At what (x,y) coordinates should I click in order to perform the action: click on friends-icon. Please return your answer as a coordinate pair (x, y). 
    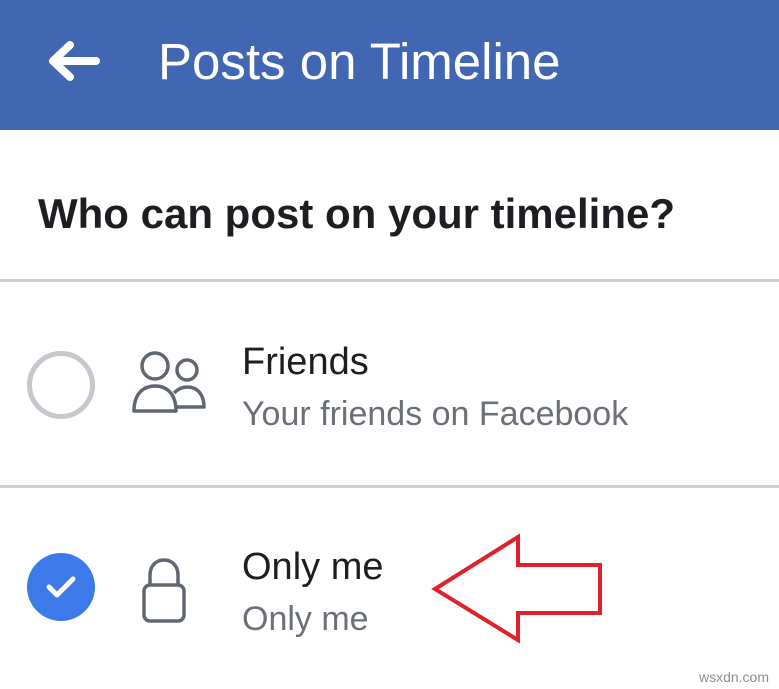
    Looking at the image, I should click on (169, 382).